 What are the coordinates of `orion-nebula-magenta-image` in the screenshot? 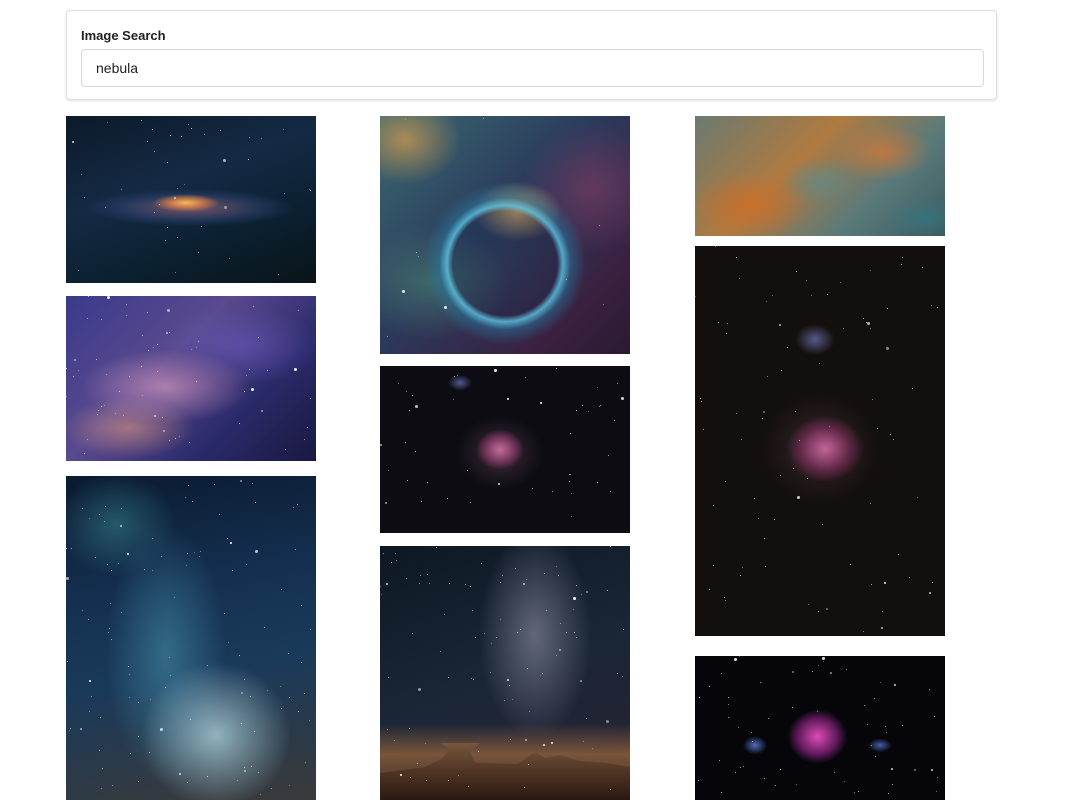 It's located at (820, 728).